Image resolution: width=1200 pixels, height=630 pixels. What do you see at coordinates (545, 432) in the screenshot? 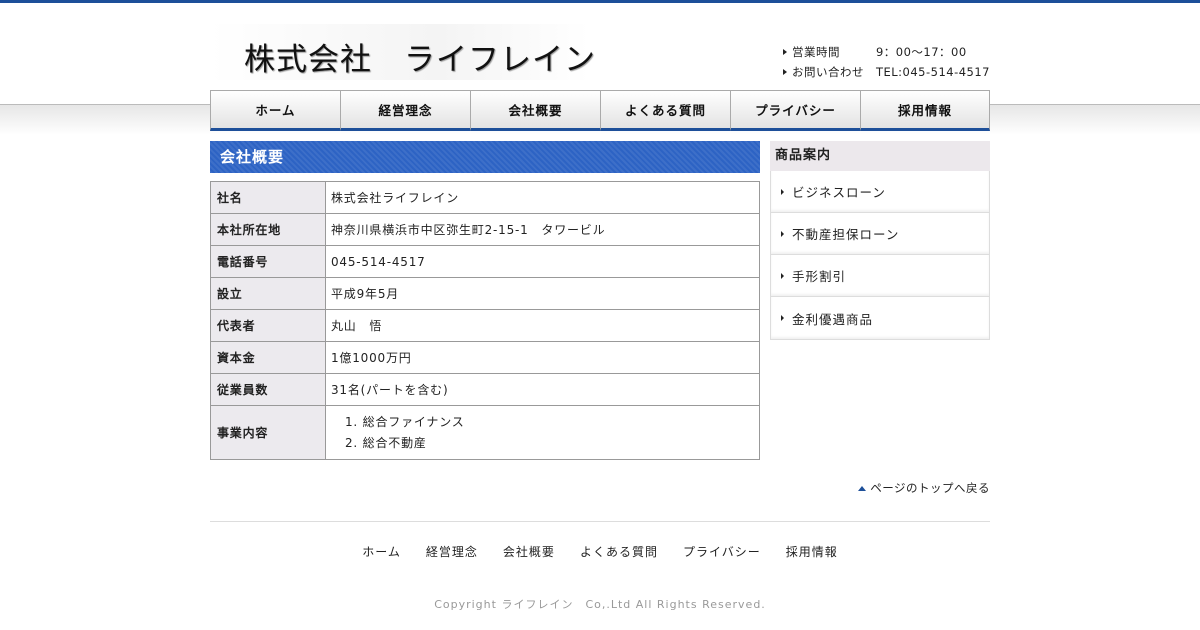
I see `business-list: 1. 総合ファイナンス 2. 総合不動産` at bounding box center [545, 432].